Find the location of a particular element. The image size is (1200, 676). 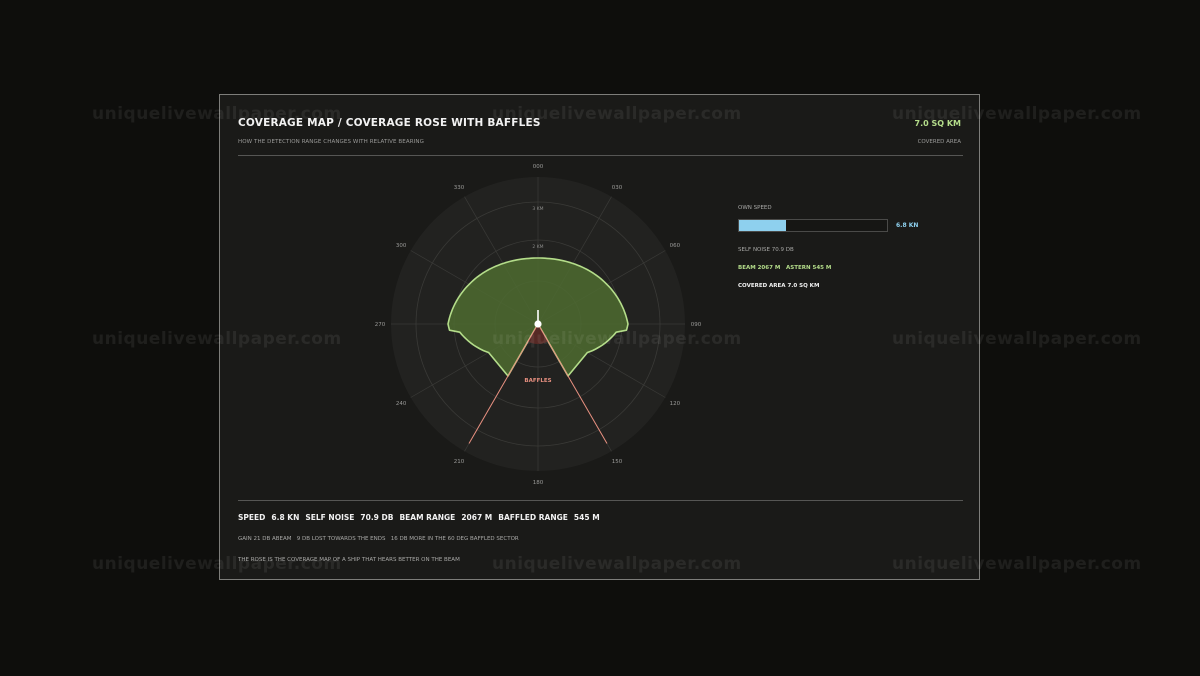

bearing-label: 090 is located at coordinates (696, 325).